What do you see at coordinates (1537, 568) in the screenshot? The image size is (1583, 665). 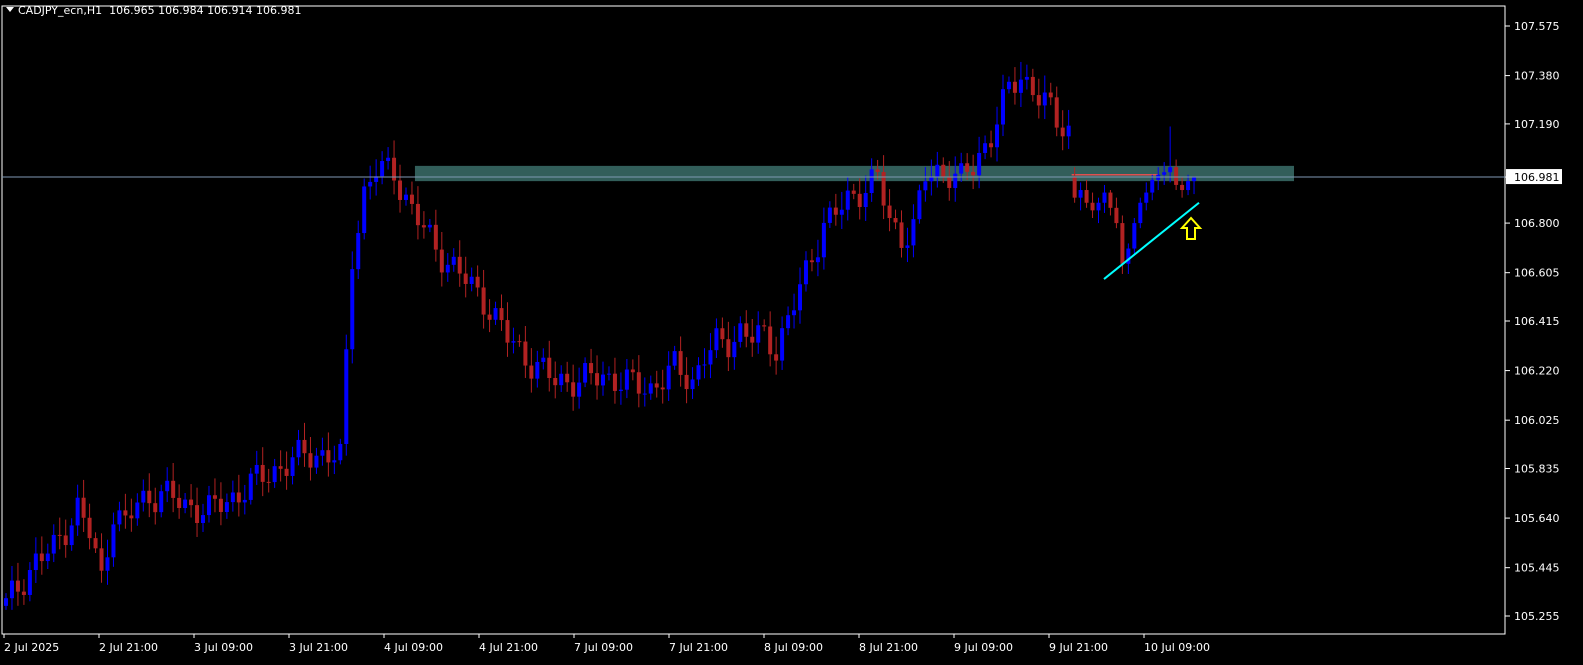 I see `y-tick-label: 105.445` at bounding box center [1537, 568].